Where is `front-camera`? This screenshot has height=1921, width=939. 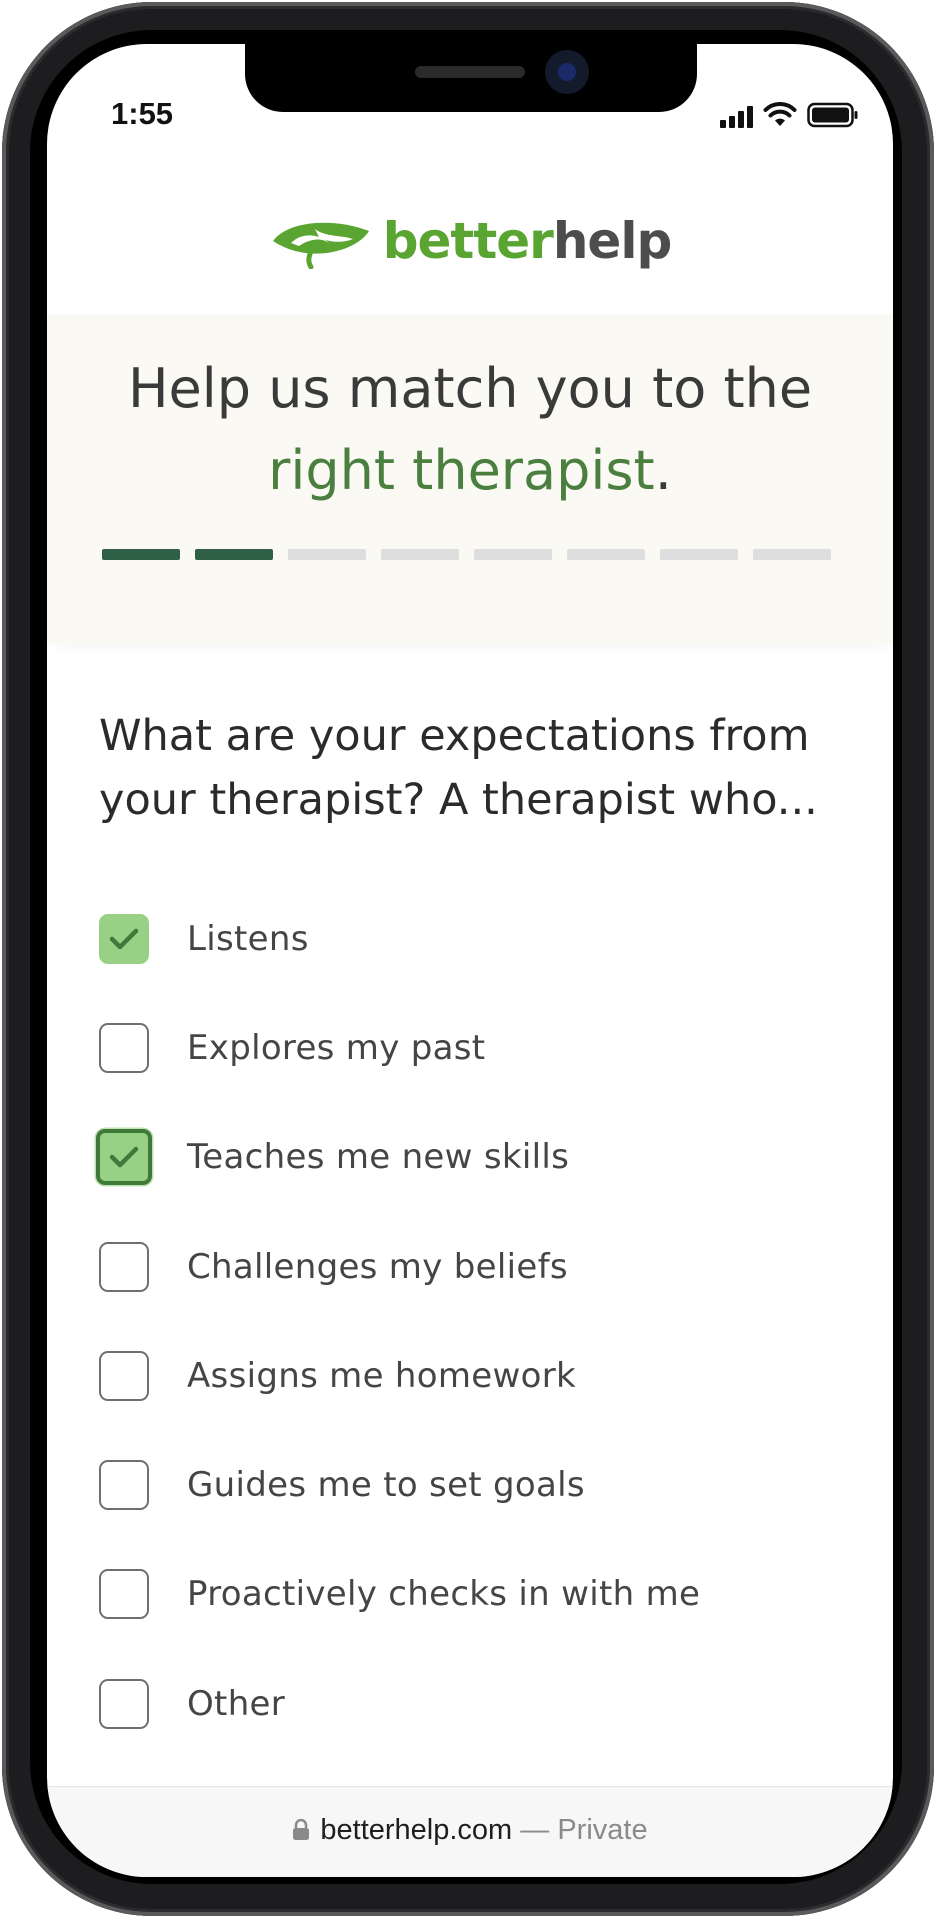
front-camera is located at coordinates (567, 72).